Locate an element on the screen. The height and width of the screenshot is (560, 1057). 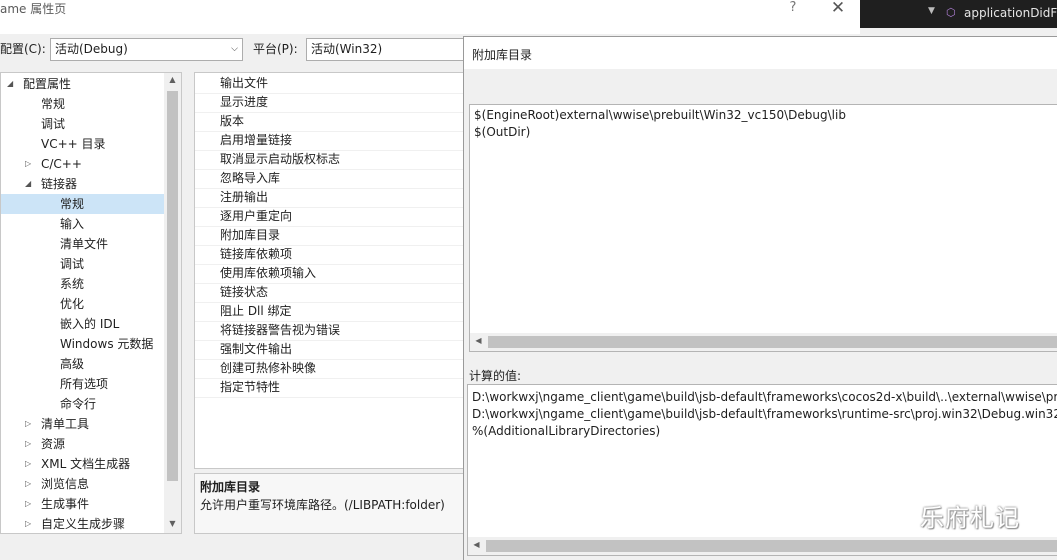
property-row: 启用增量链接 is located at coordinates (329, 141).